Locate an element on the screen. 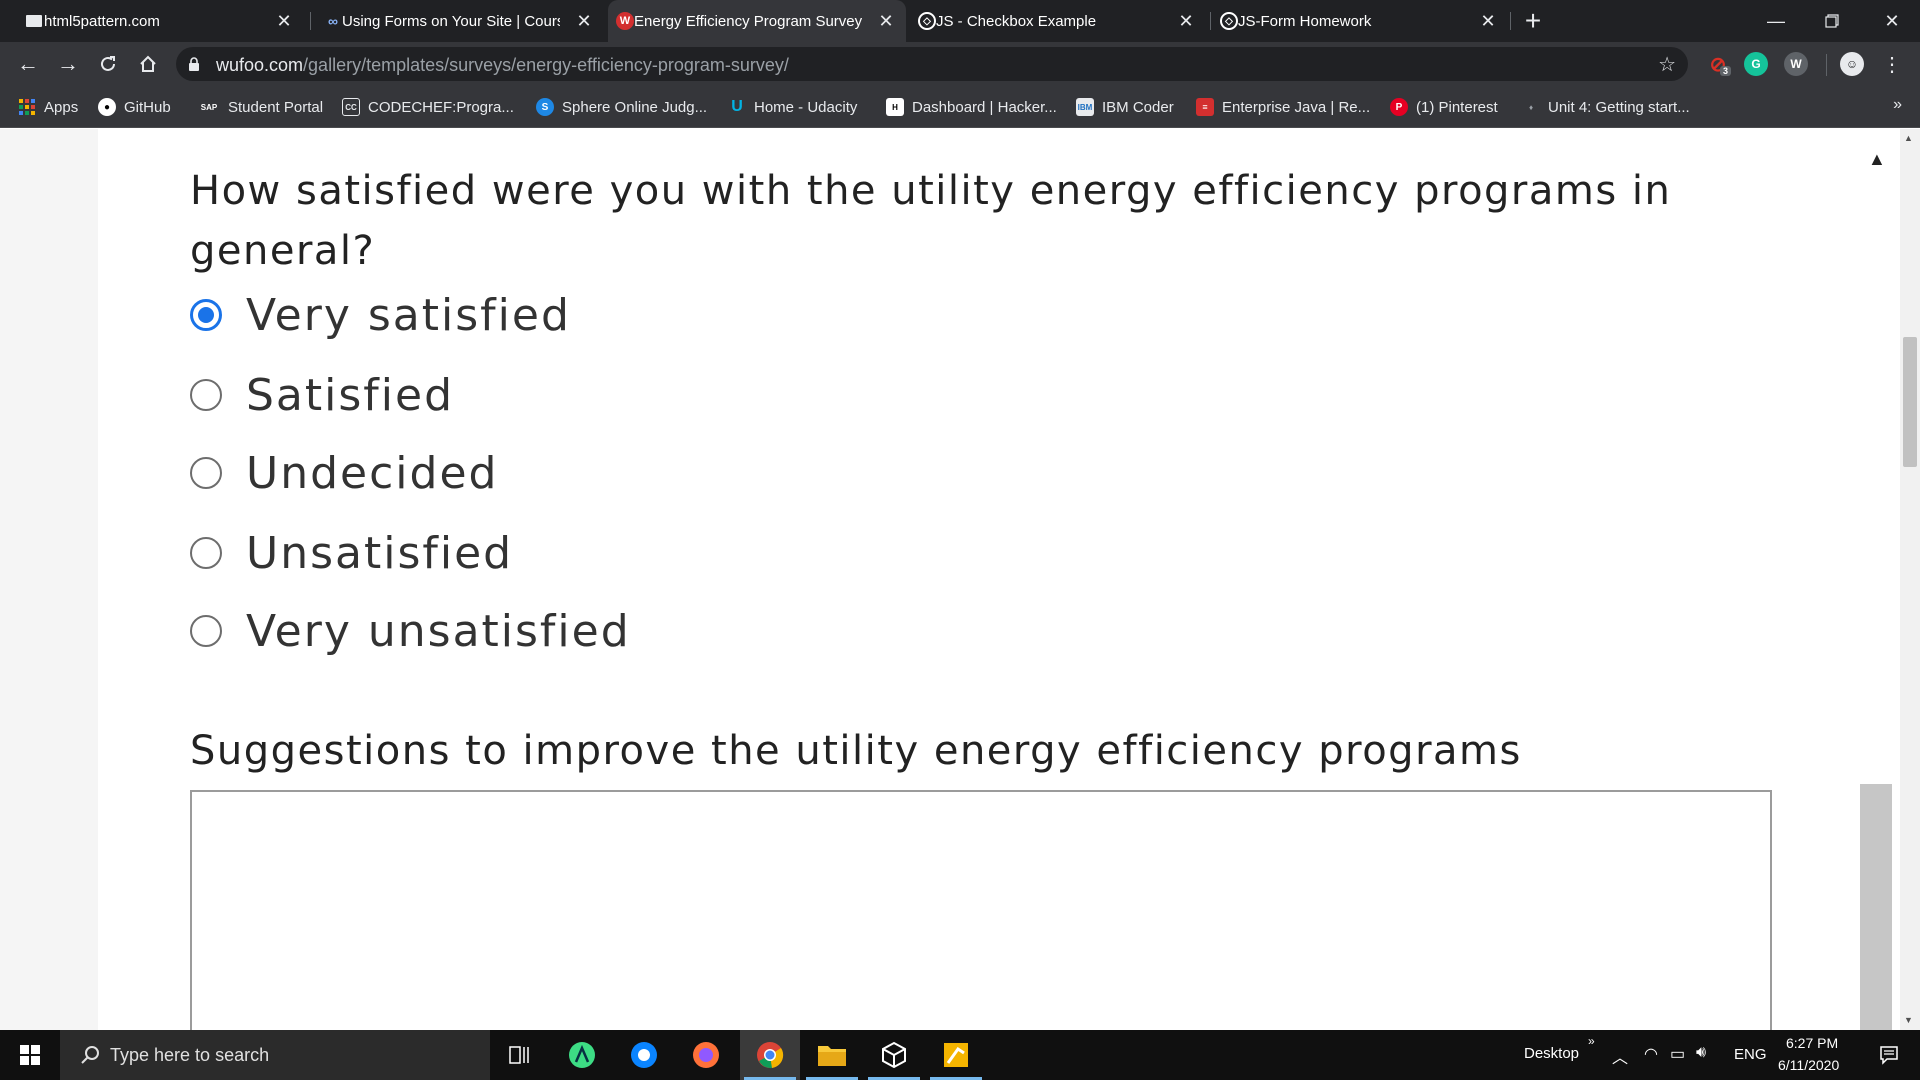  language-indicator: ENG is located at coordinates (1750, 1054).